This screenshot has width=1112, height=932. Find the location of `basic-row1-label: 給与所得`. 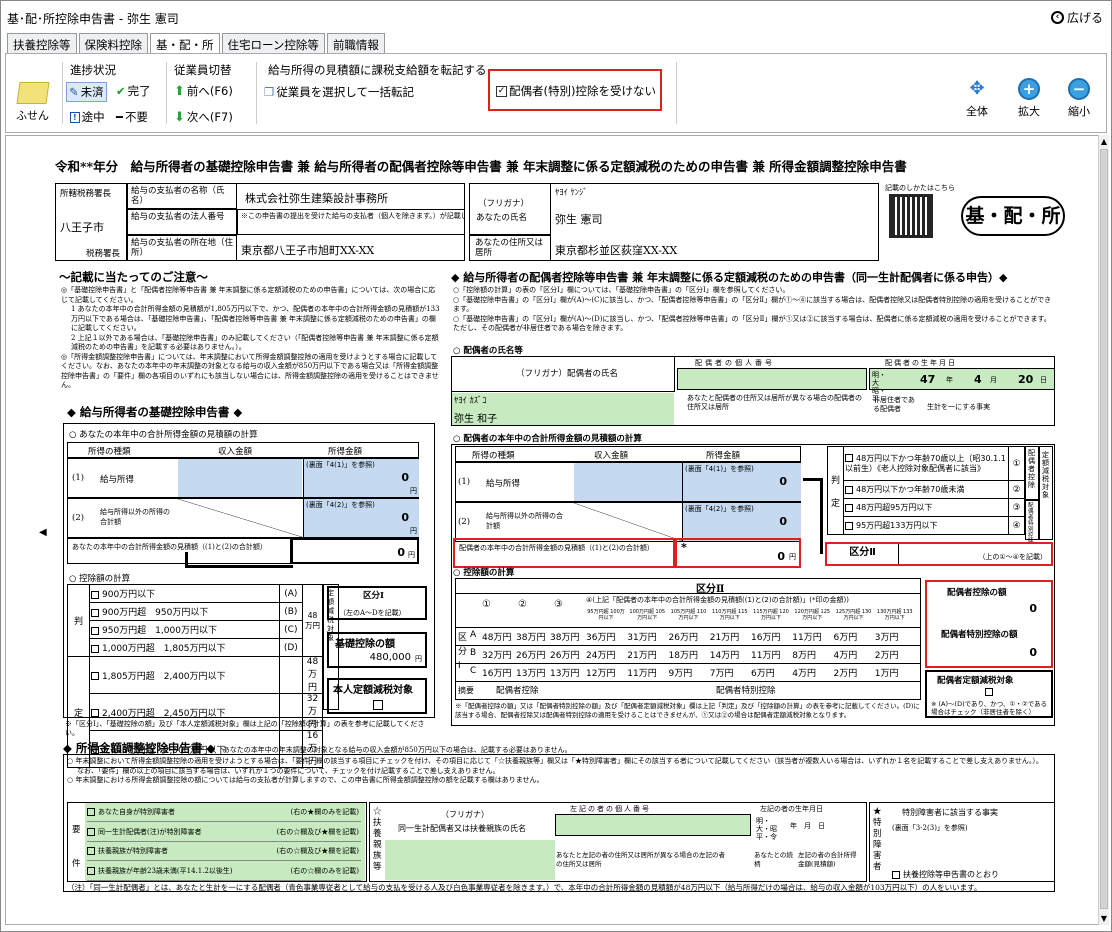

basic-row1-label: 給与所得 is located at coordinates (117, 480).